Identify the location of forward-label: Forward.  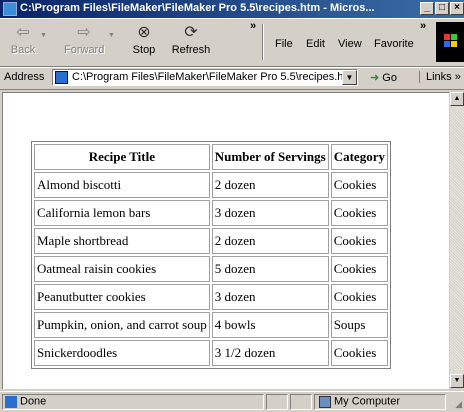
(84, 50).